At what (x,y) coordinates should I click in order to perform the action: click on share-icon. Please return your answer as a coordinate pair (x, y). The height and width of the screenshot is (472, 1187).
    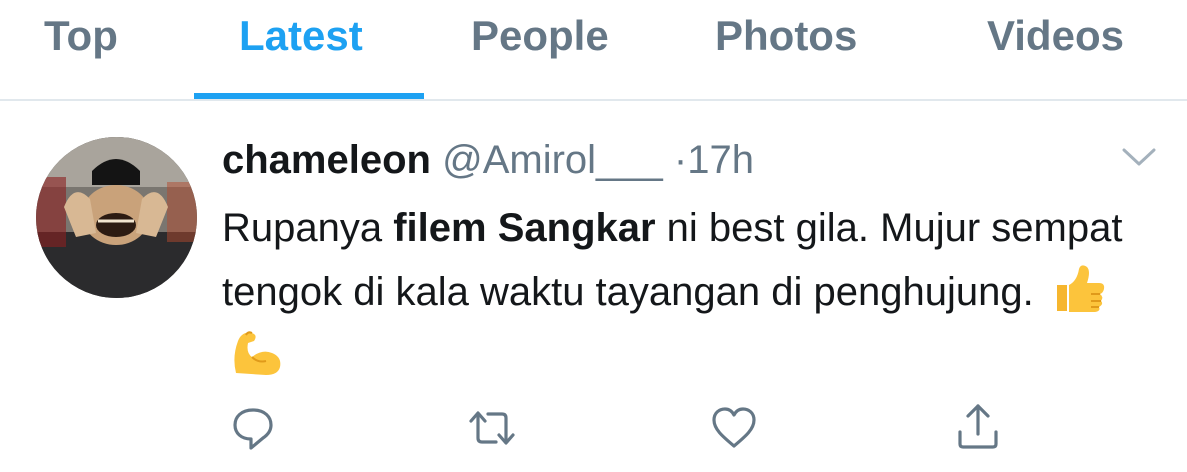
    Looking at the image, I should click on (978, 428).